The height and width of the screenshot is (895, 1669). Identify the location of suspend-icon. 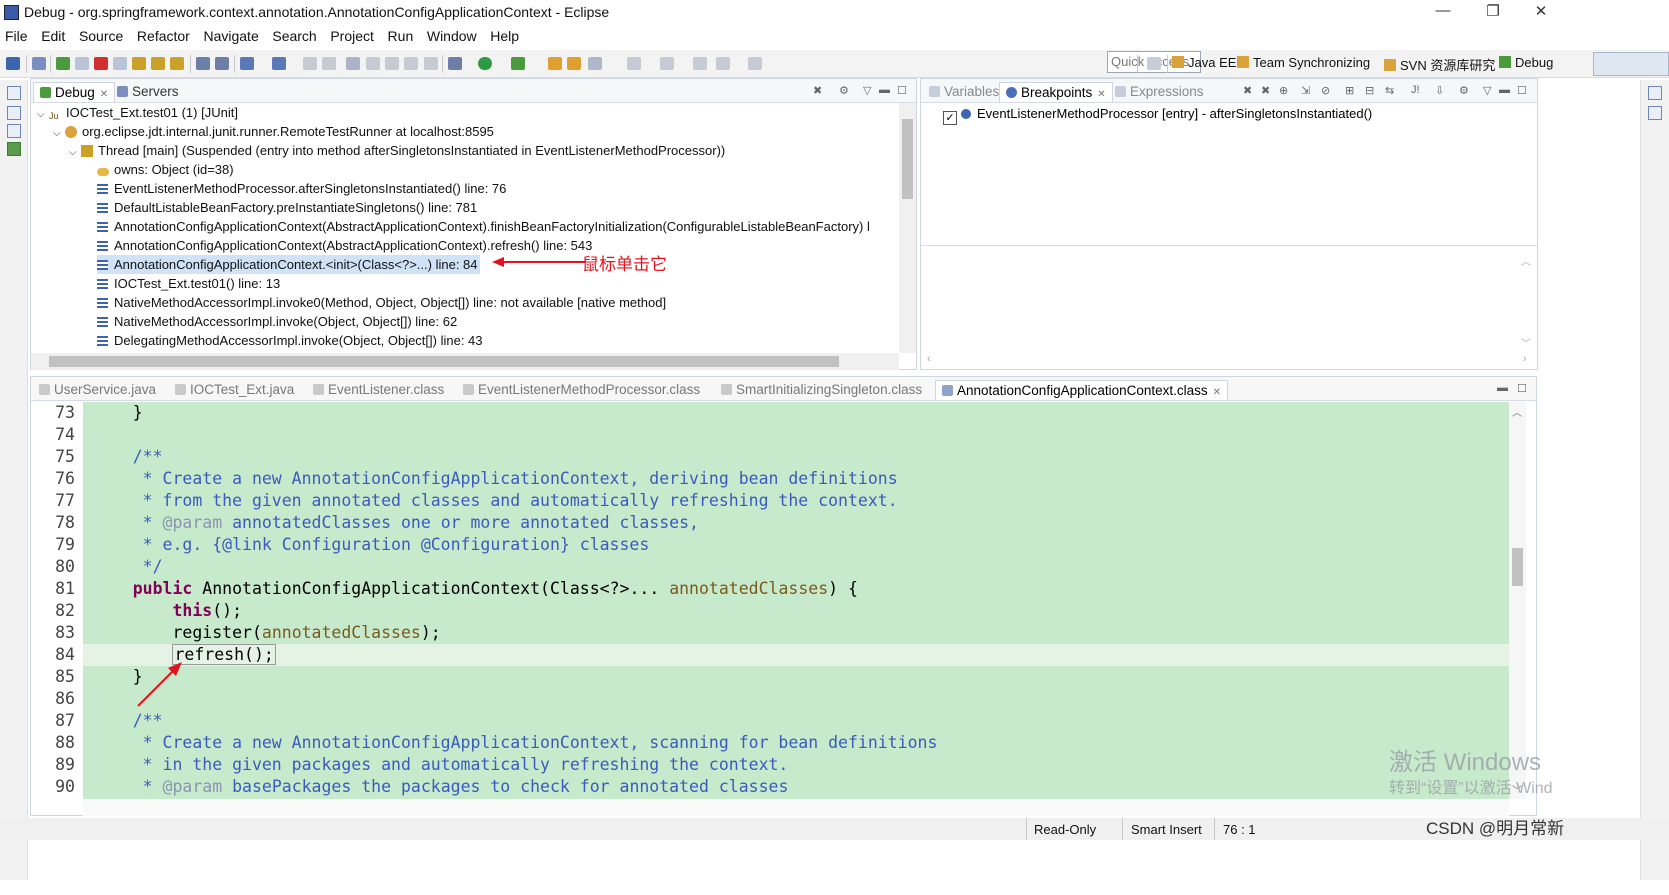
(82, 63).